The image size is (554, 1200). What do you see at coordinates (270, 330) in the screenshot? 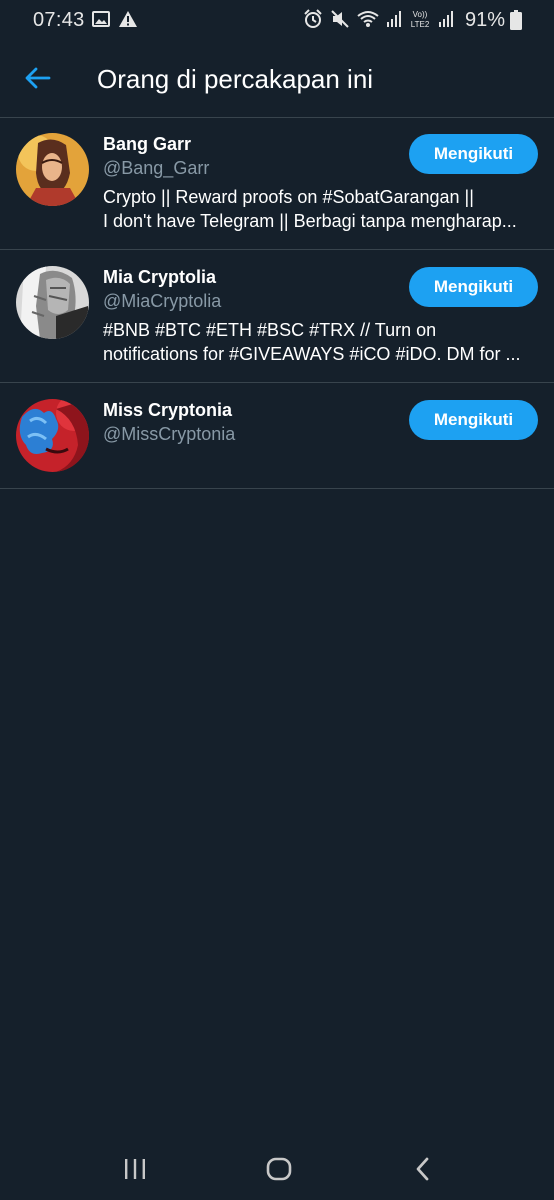
I see `bio-line: #BNB #BTC #ETH #BSC #TRX // Turn on` at bounding box center [270, 330].